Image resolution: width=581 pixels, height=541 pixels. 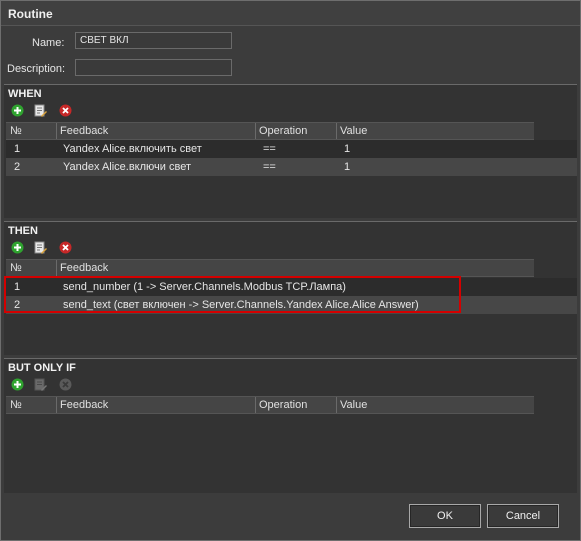 What do you see at coordinates (23, 231) in the screenshot?
I see `then-title: THEN` at bounding box center [23, 231].